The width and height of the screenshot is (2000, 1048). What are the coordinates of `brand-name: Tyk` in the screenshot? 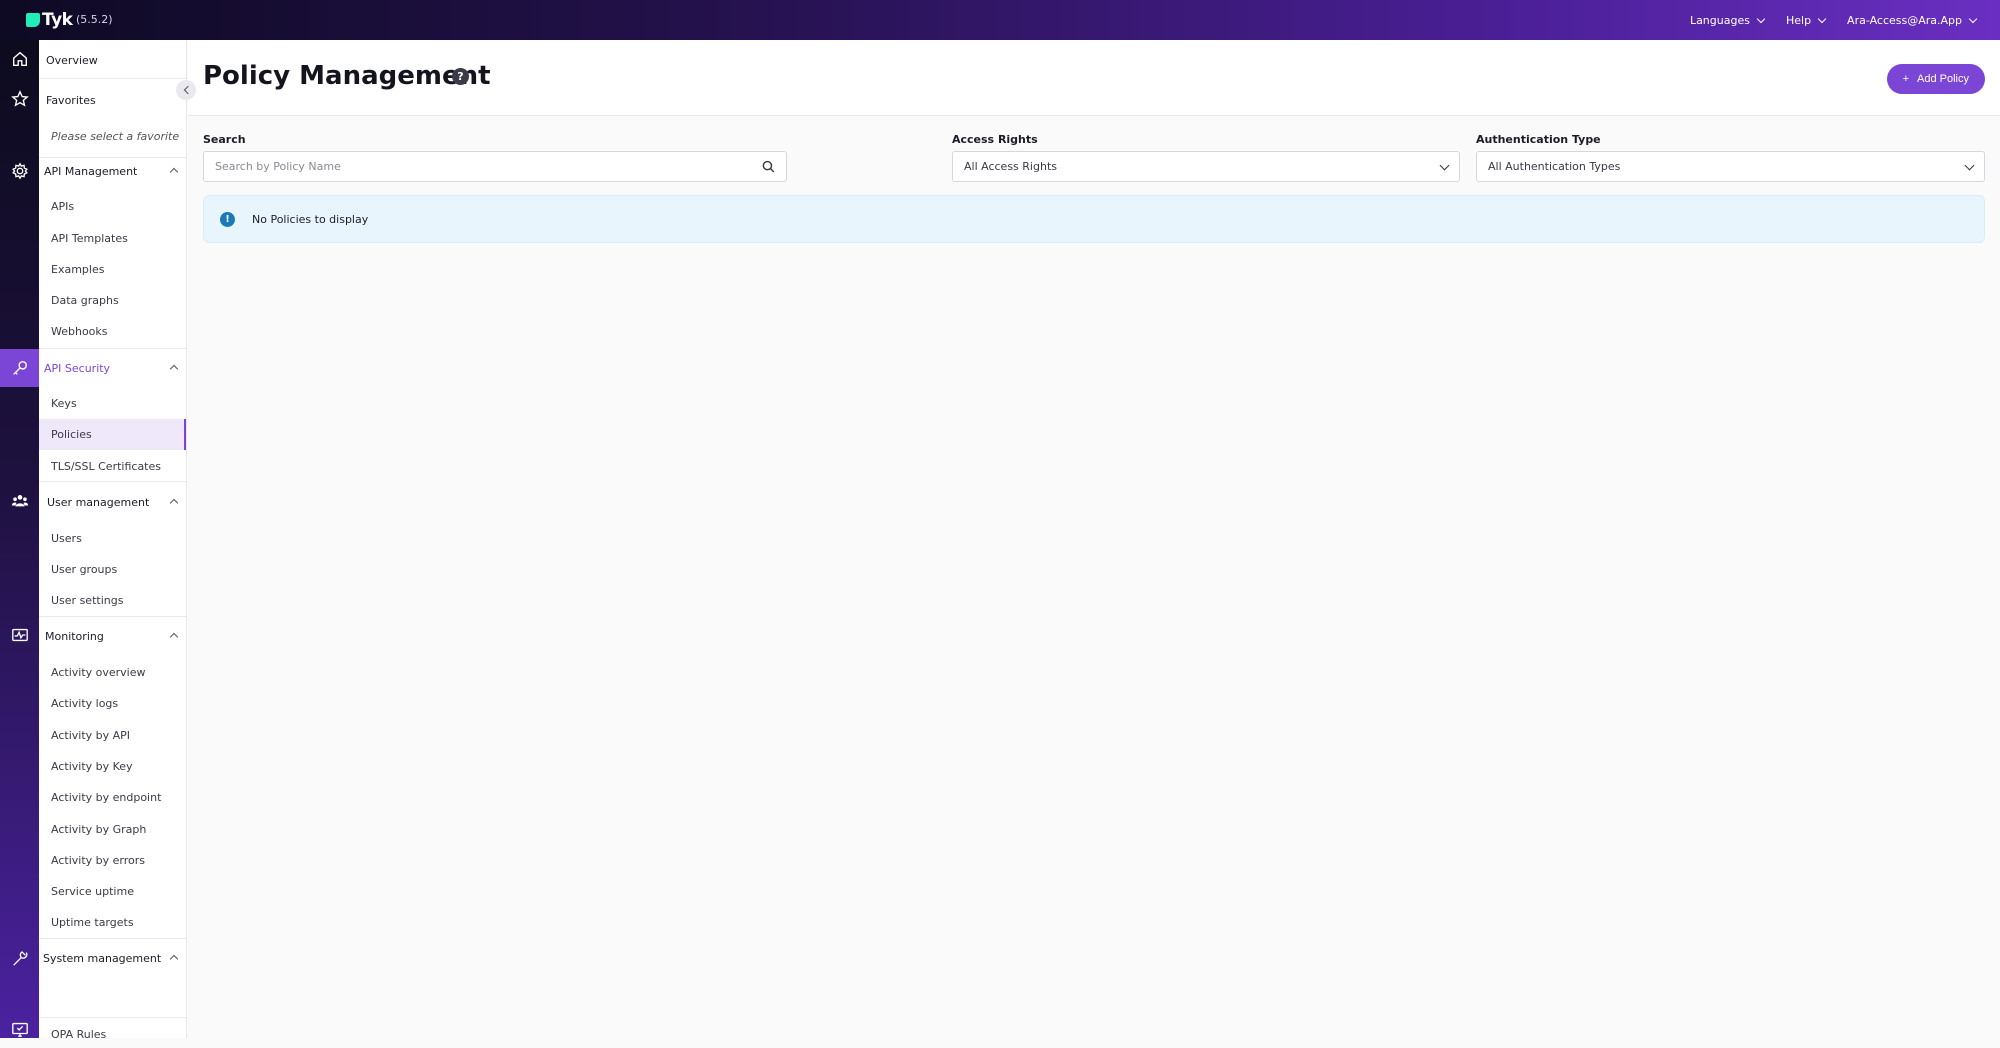 It's located at (57, 20).